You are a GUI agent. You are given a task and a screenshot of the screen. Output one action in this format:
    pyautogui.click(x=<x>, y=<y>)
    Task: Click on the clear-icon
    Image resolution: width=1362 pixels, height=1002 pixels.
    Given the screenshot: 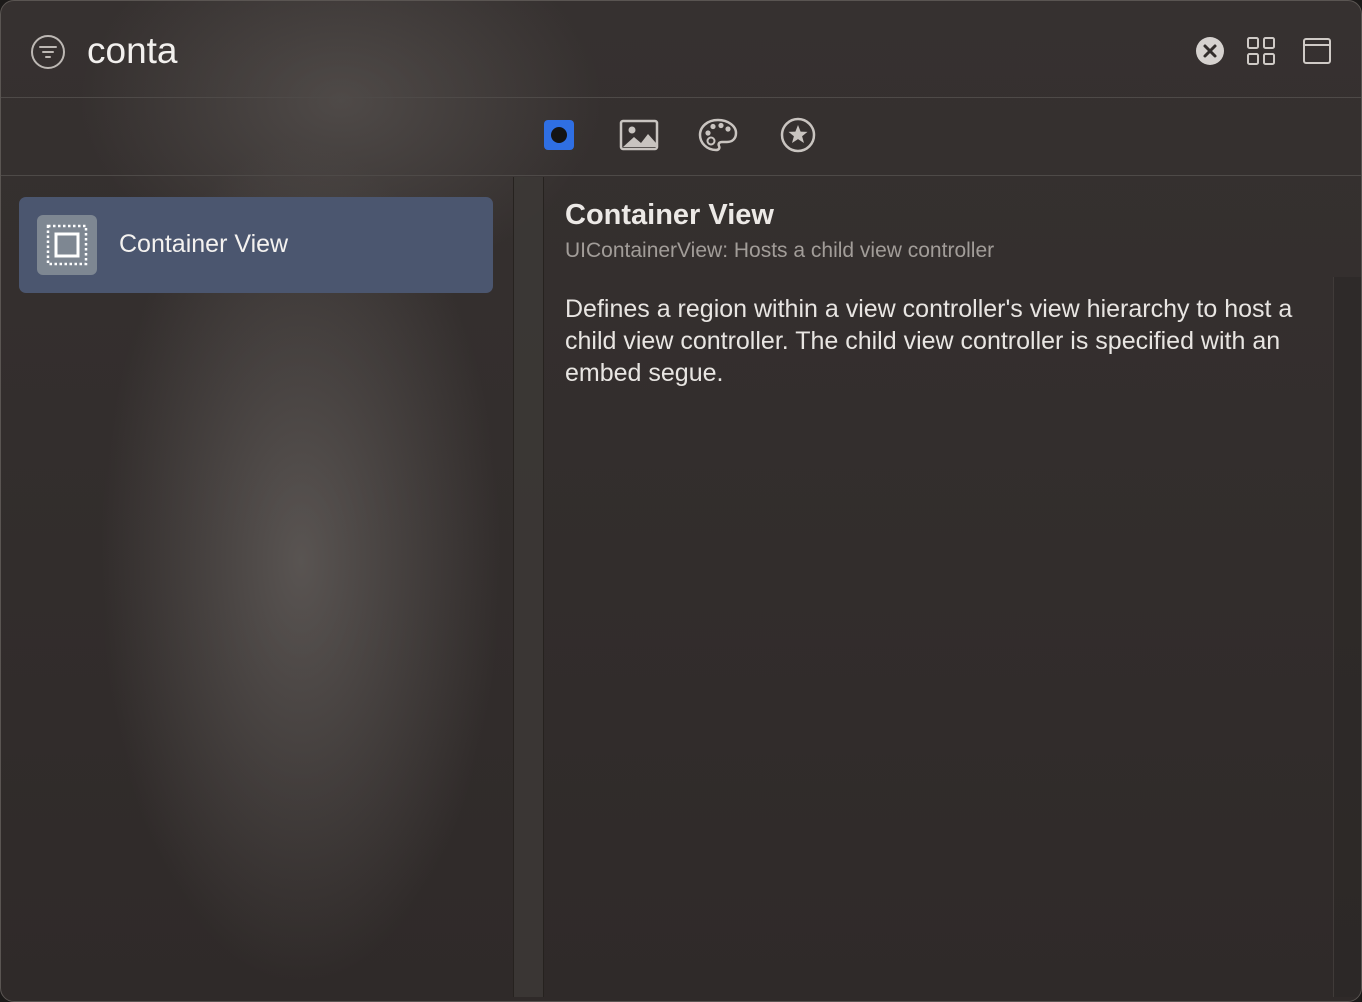 What is the action you would take?
    pyautogui.click(x=1210, y=51)
    